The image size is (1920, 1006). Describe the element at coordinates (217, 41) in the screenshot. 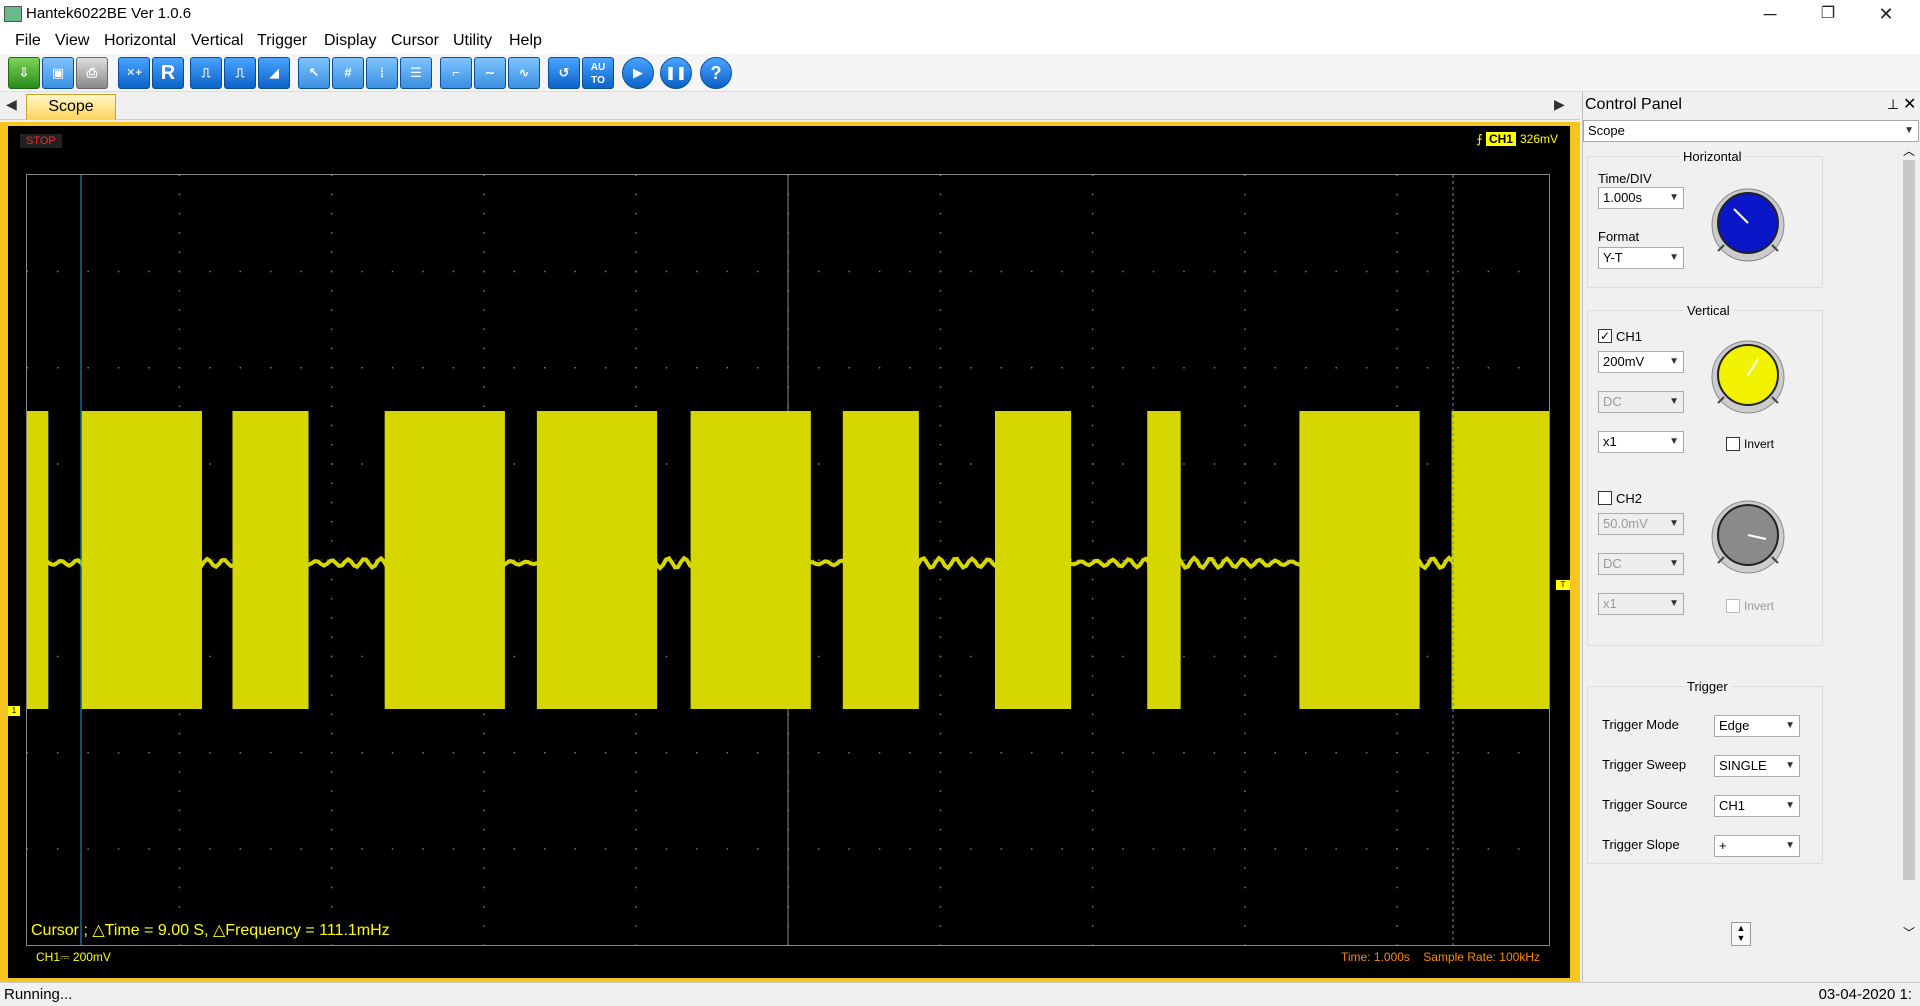

I see `menu-vertical: Vertical` at that location.